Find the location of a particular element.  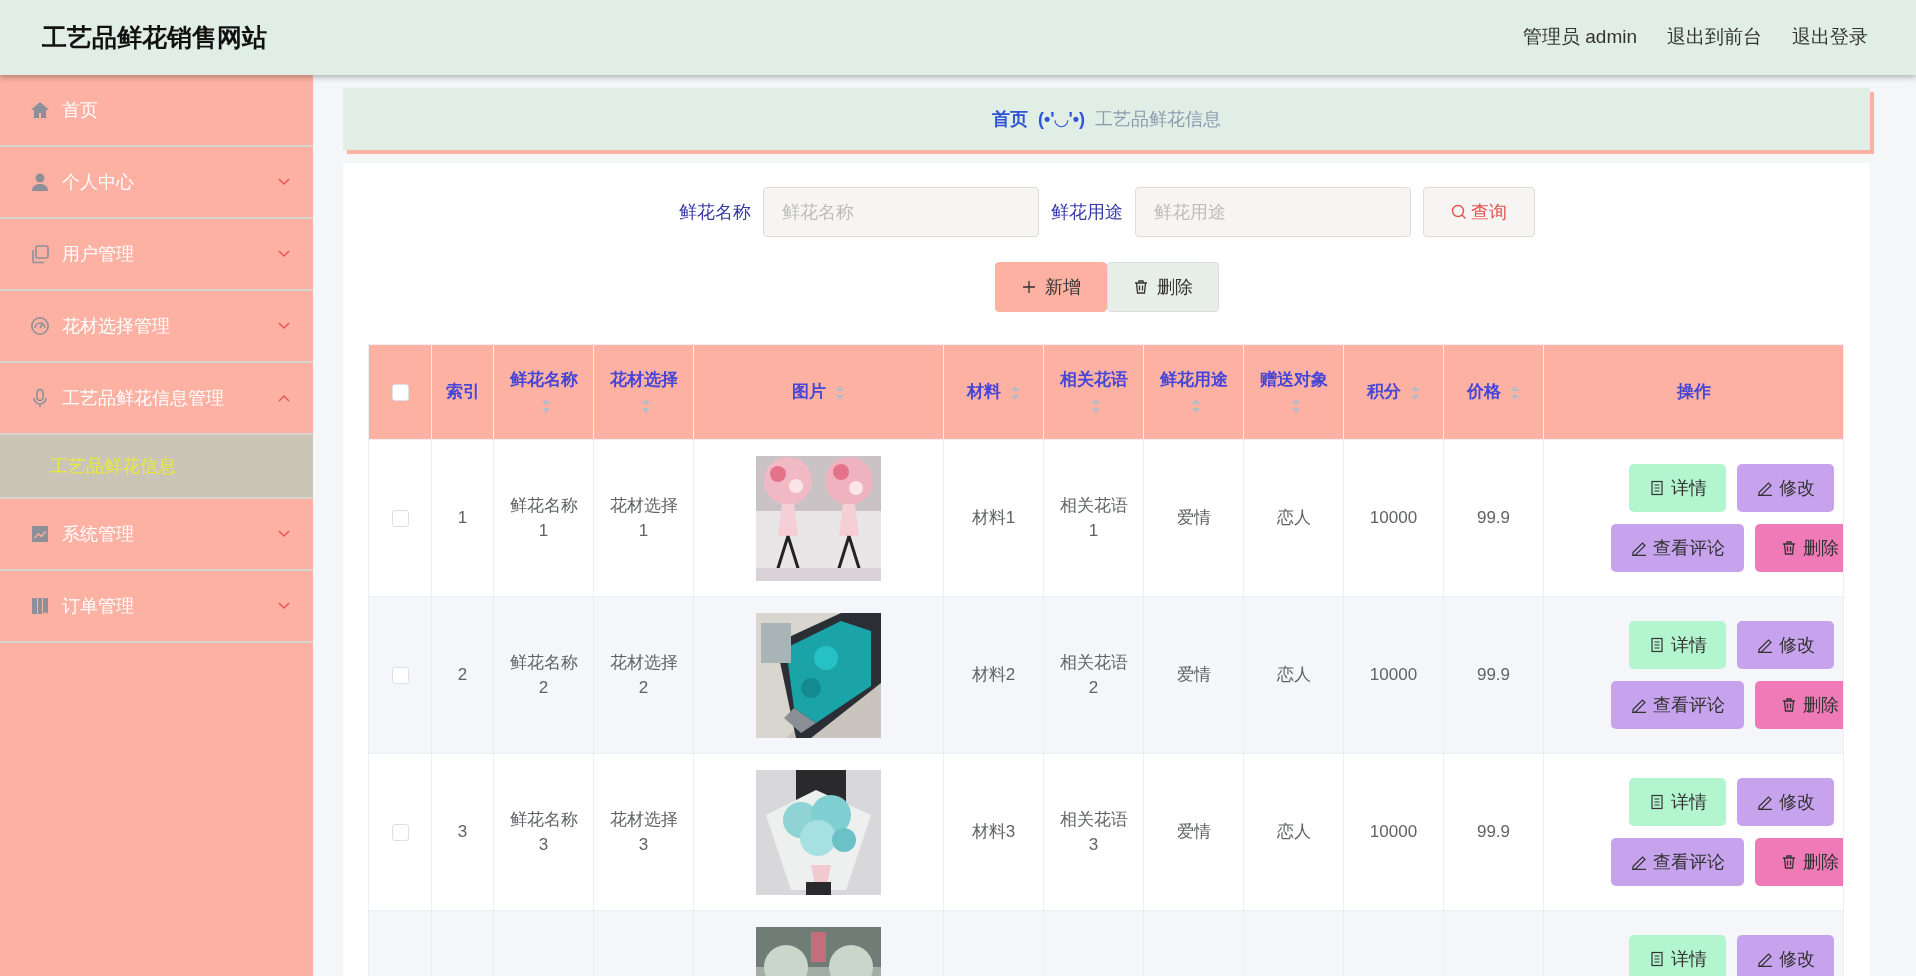

table-cell: 3 is located at coordinates (462, 832).